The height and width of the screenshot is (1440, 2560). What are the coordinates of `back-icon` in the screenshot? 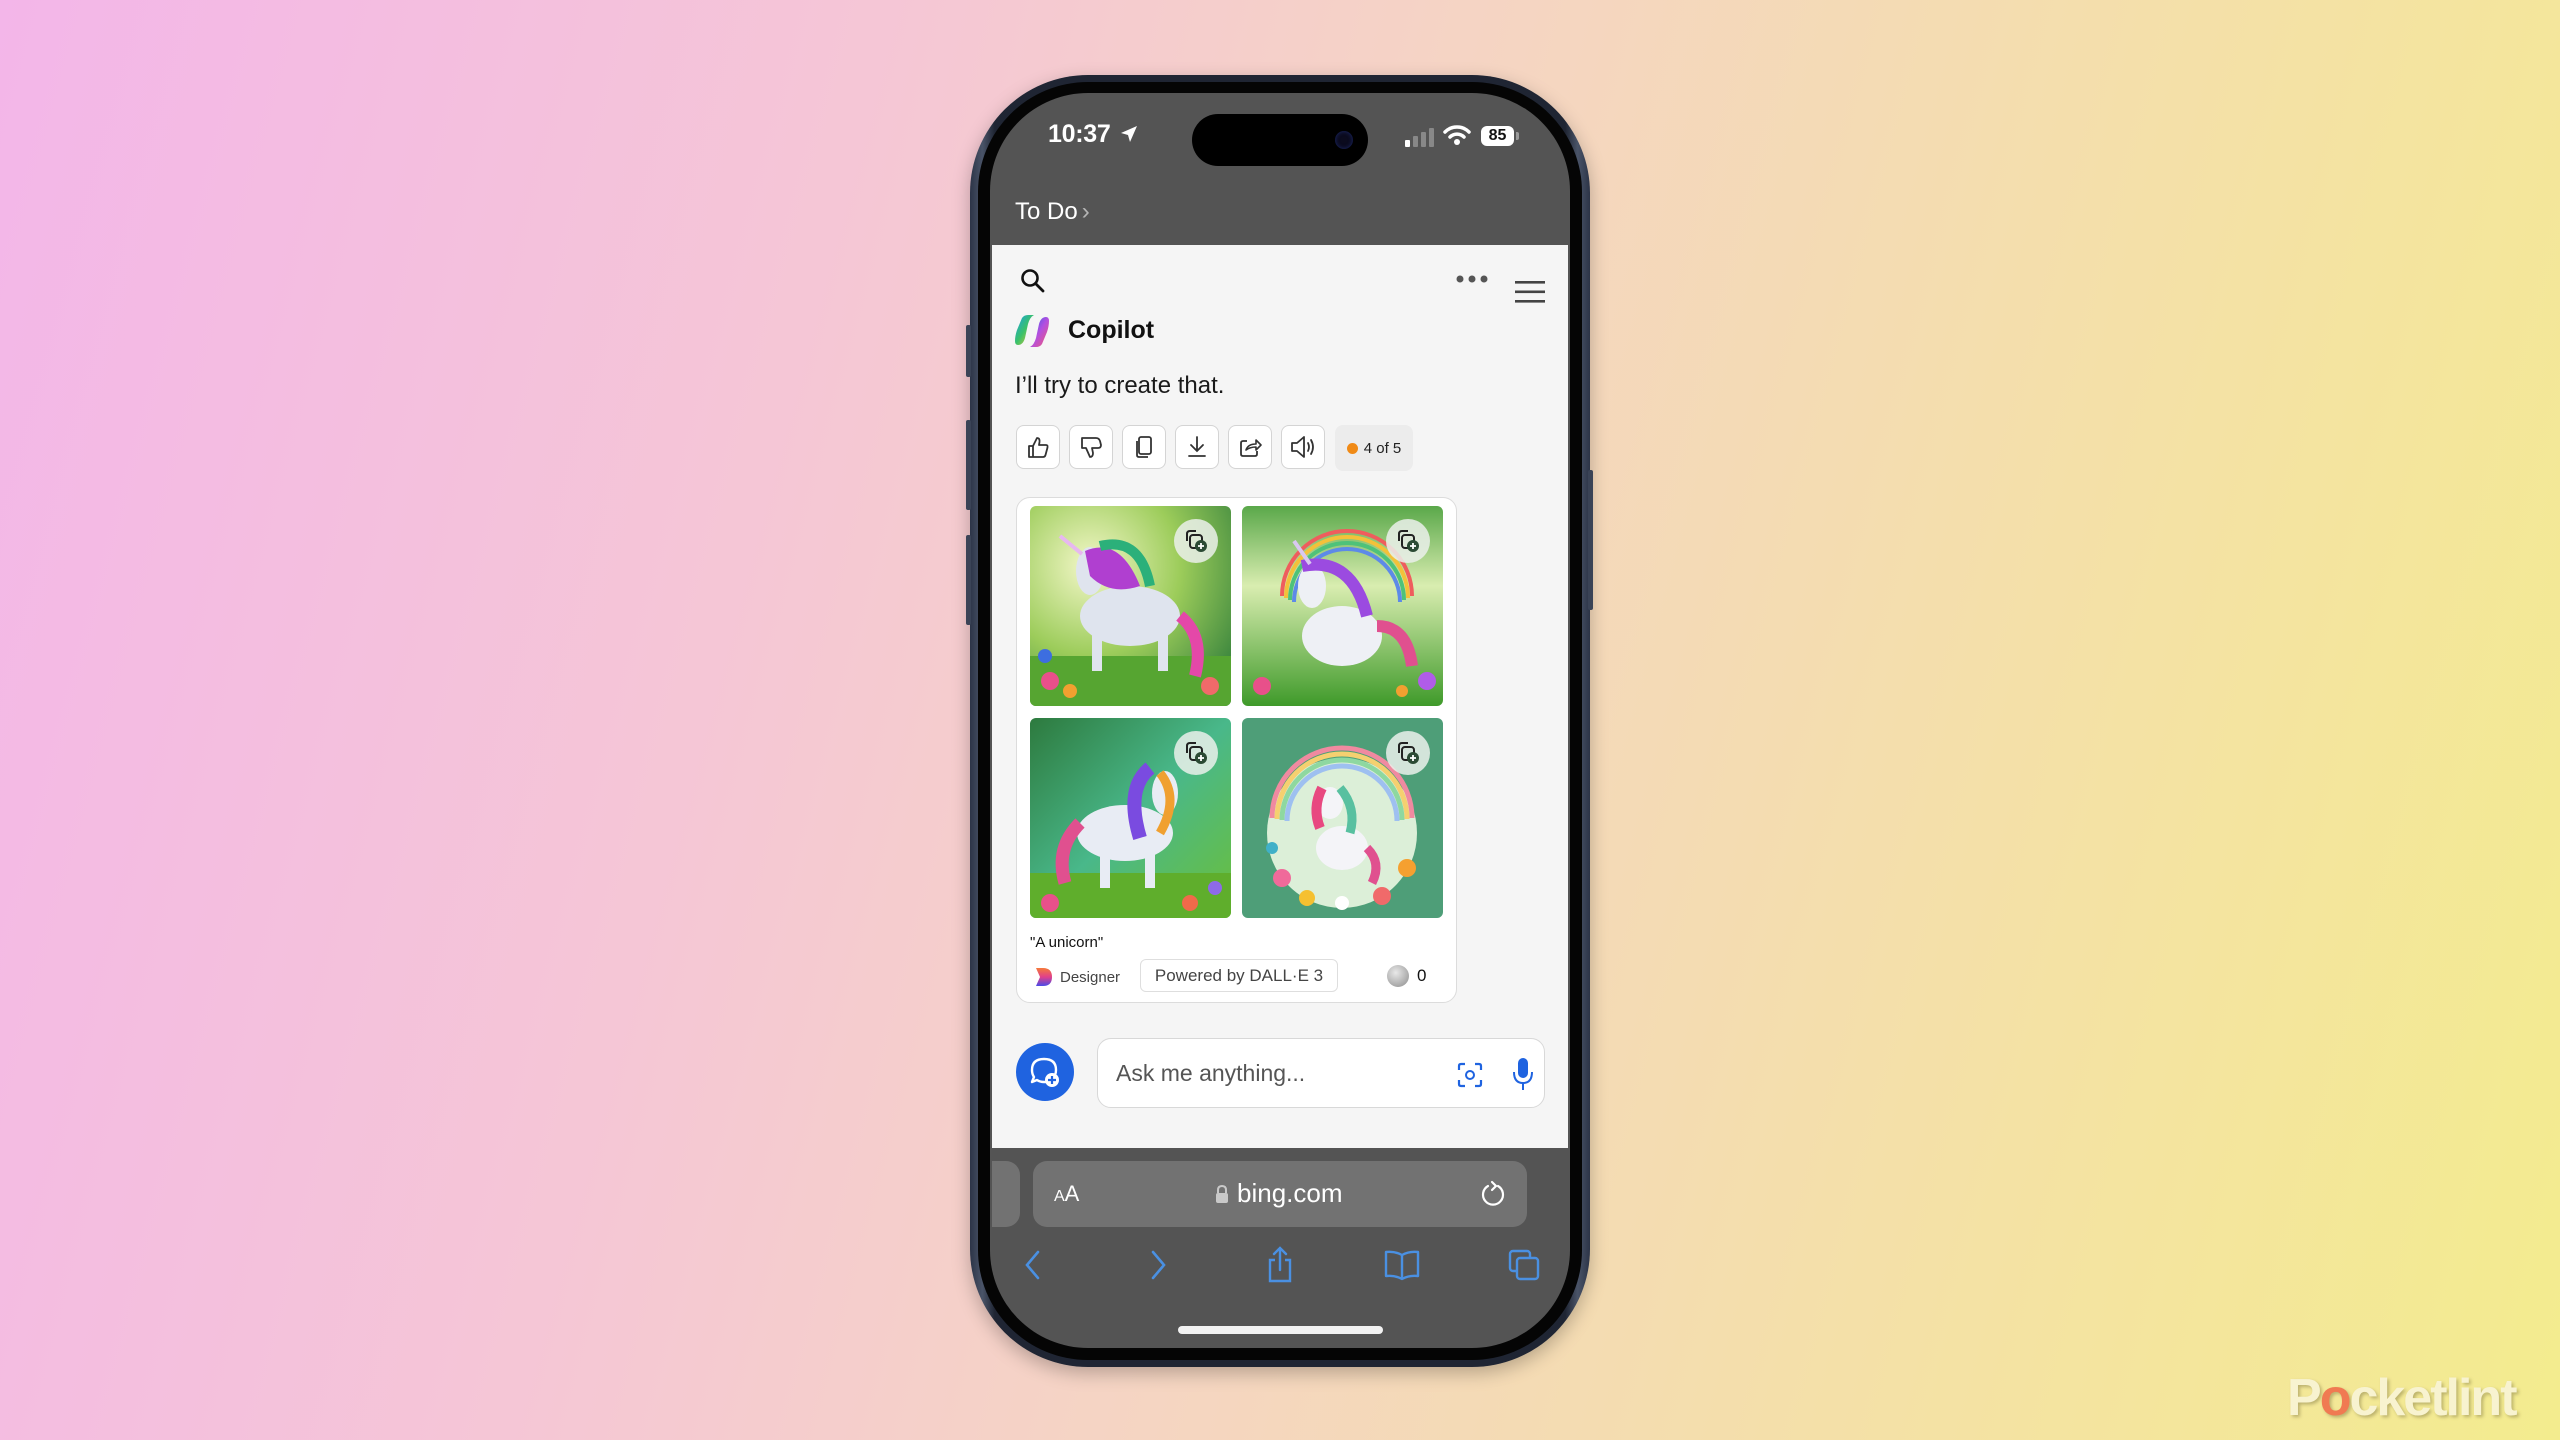 It's located at (1032, 1265).